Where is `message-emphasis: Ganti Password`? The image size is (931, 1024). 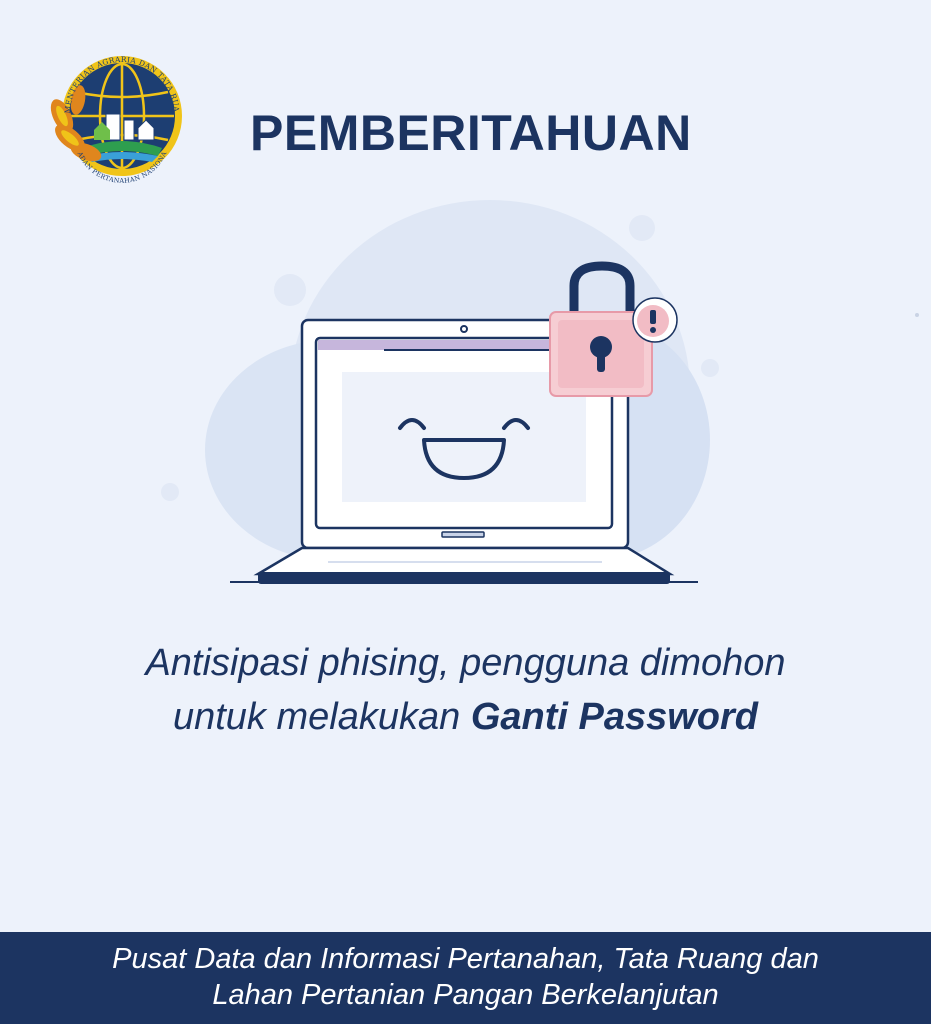
message-emphasis: Ganti Password is located at coordinates (614, 717).